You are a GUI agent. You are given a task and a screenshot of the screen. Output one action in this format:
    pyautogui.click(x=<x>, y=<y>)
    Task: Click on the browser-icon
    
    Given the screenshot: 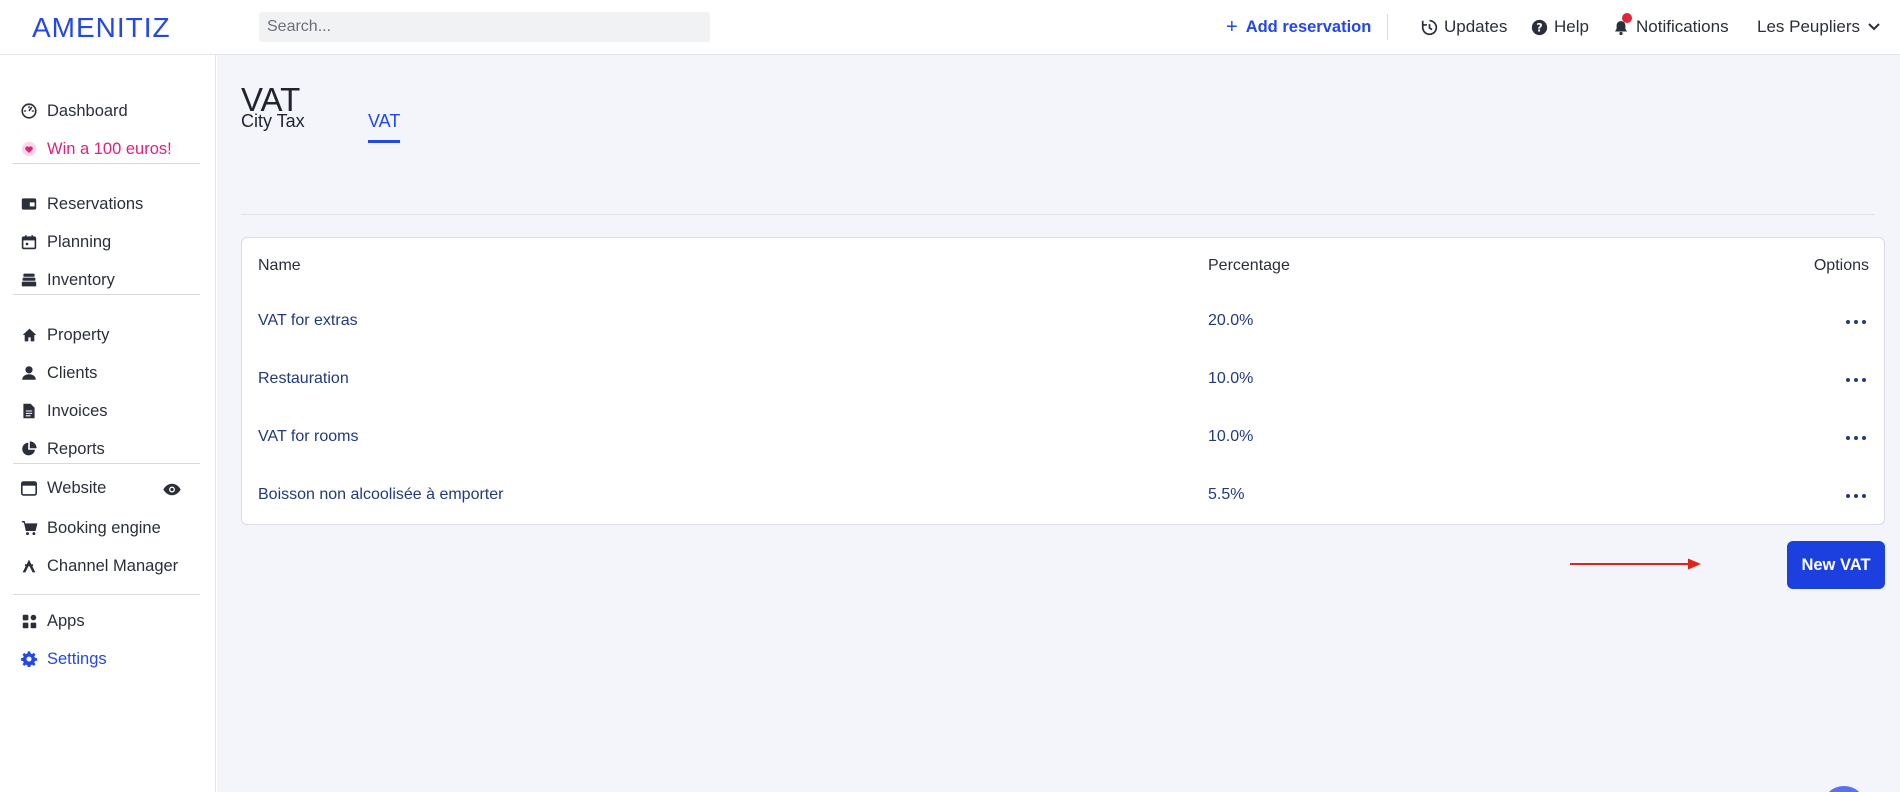 What is the action you would take?
    pyautogui.click(x=29, y=488)
    